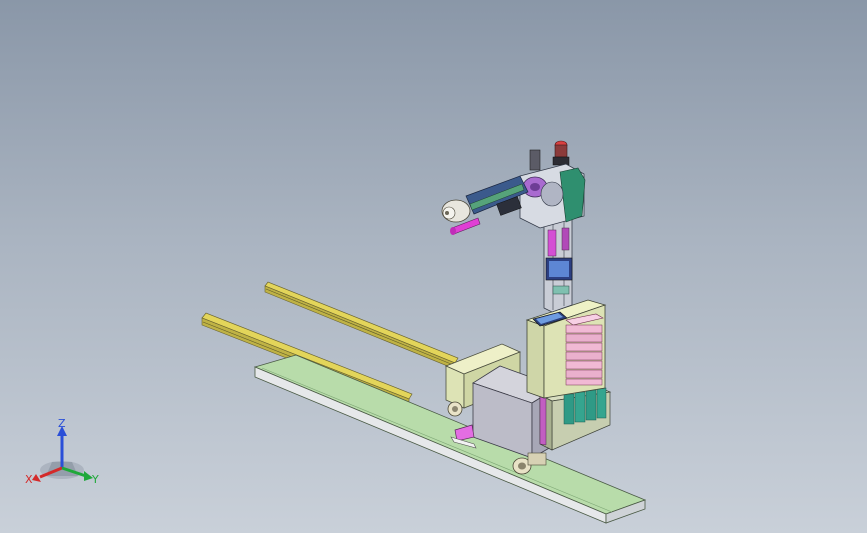  I want to click on robot-forearm, so click(485, 205).